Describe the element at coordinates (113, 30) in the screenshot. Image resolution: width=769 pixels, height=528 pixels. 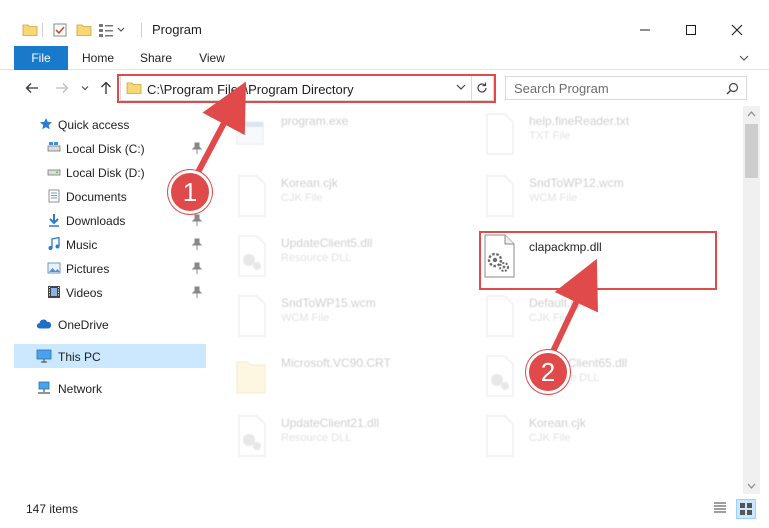
I see `customize-toolbar-icon` at that location.